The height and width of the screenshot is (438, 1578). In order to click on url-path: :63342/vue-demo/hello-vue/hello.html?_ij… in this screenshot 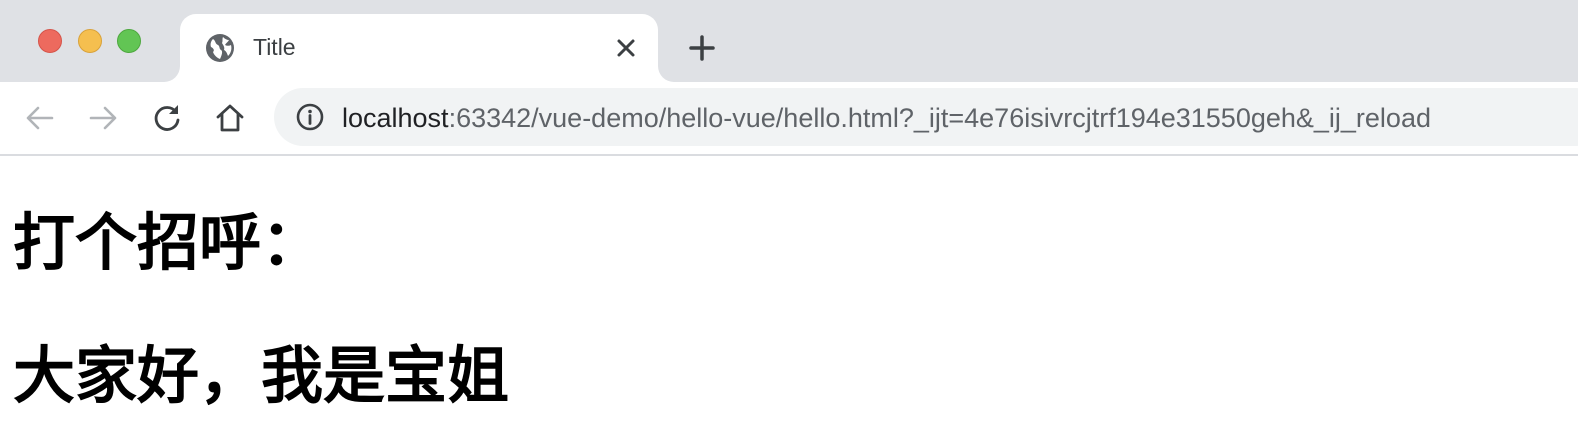, I will do `click(939, 118)`.